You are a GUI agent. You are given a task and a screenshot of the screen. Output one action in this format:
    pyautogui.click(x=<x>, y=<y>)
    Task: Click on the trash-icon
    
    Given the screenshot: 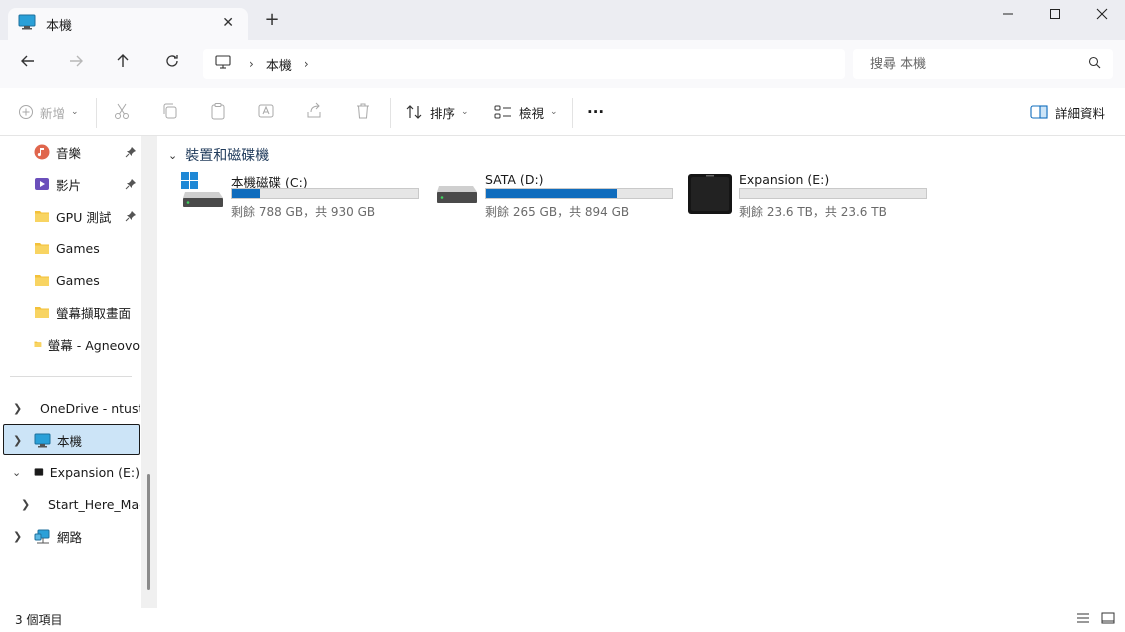 What is the action you would take?
    pyautogui.click(x=363, y=111)
    